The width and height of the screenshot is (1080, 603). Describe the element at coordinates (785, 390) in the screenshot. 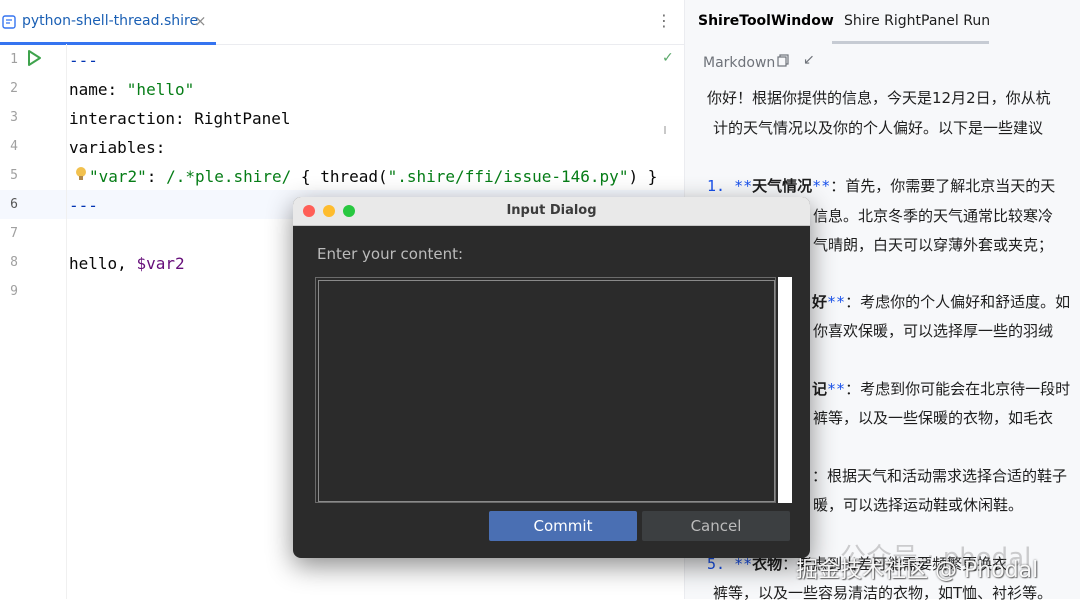

I see `input-scrollbar` at that location.